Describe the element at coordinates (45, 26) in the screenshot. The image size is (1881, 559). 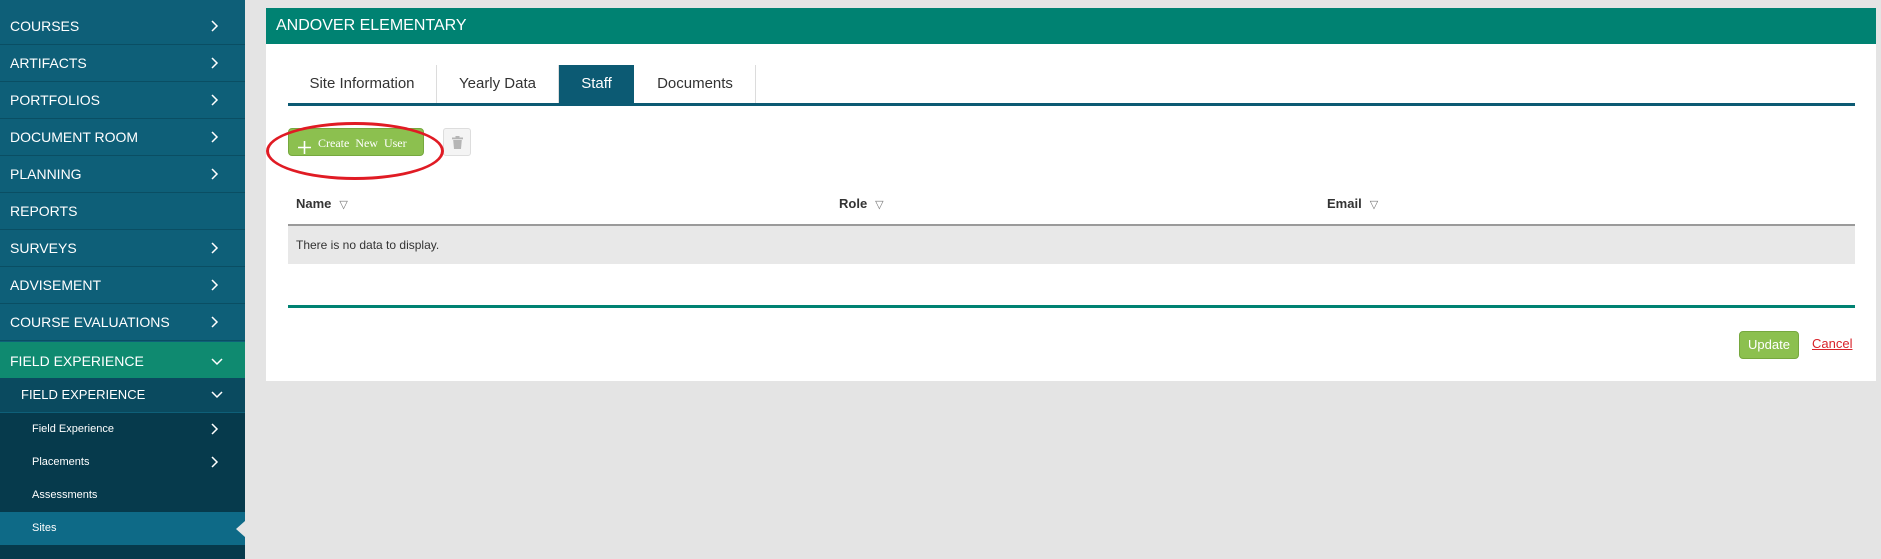
I see `sidebar-item-label: COURSES` at that location.